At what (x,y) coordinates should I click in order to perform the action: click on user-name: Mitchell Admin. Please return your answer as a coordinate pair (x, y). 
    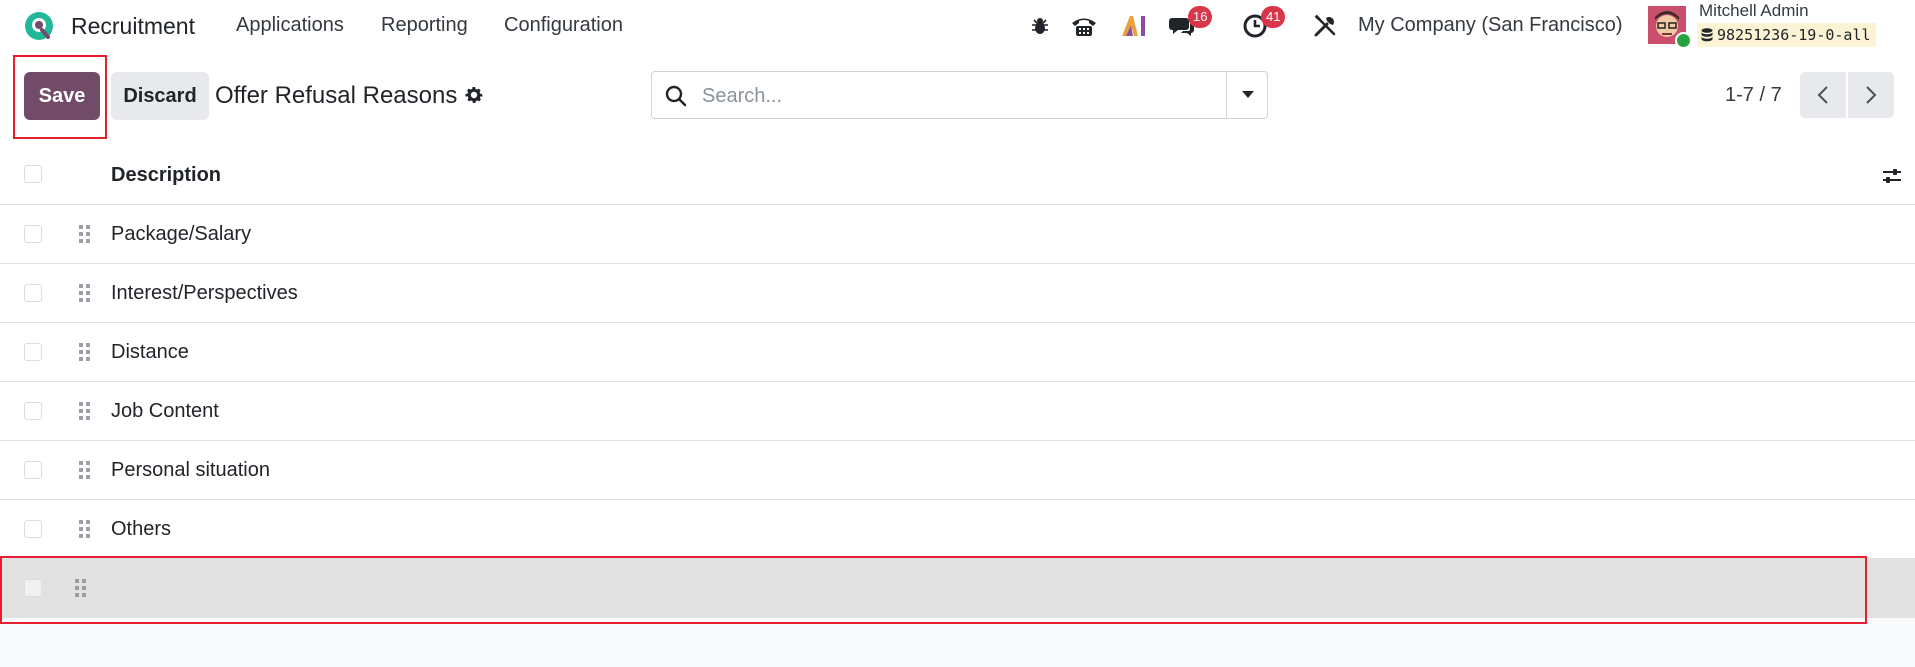
    Looking at the image, I should click on (1754, 11).